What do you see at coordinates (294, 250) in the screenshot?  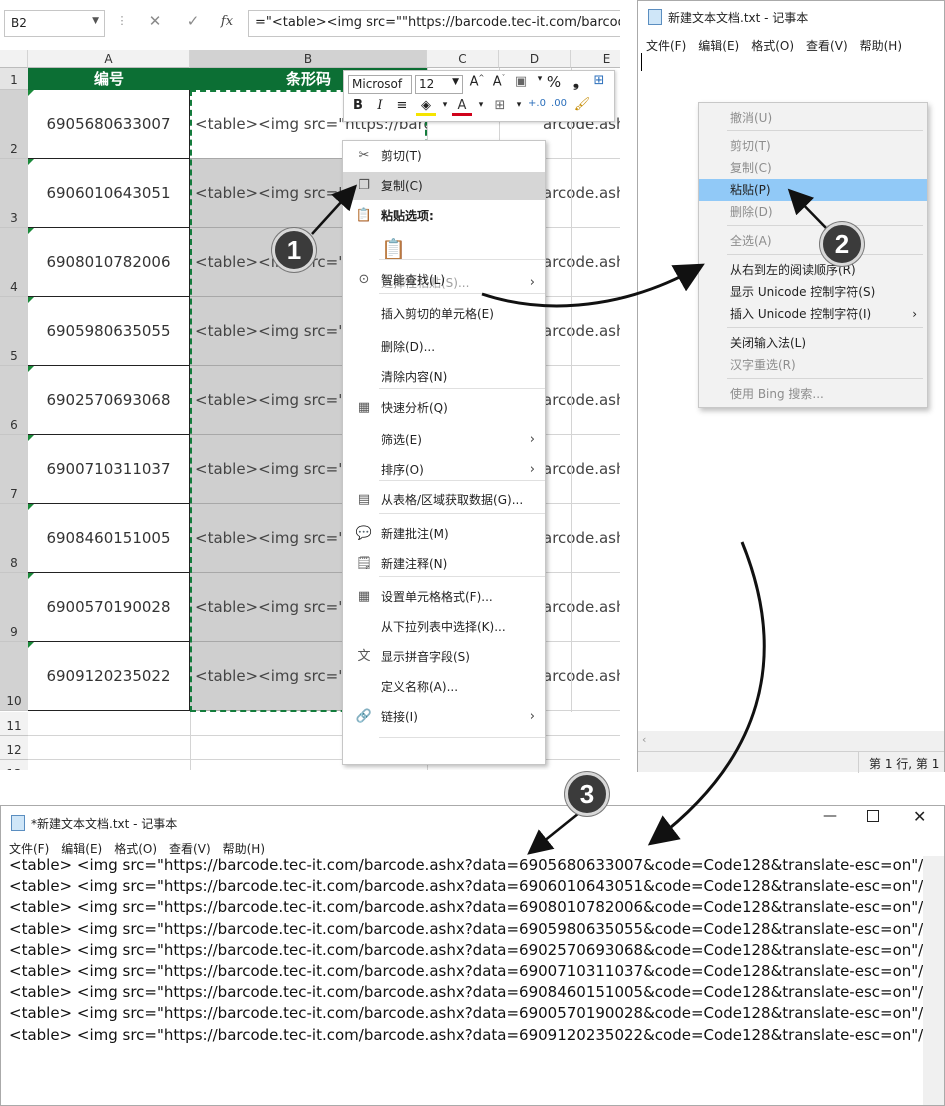 I see `step-badge-1: 1` at bounding box center [294, 250].